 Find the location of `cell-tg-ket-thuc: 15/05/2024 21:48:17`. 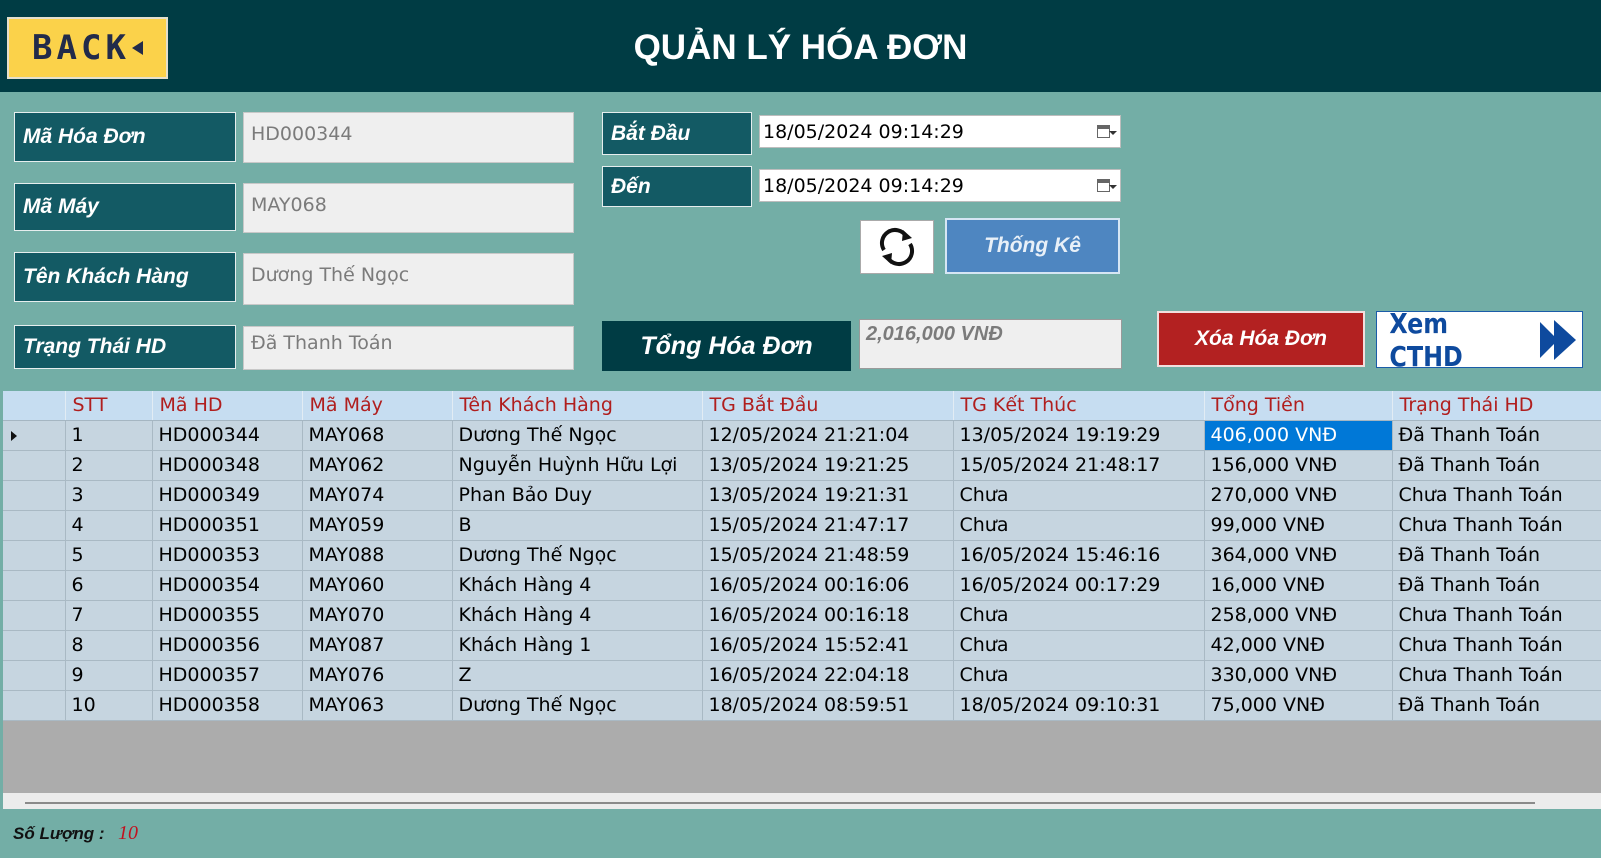

cell-tg-ket-thuc: 15/05/2024 21:48:17 is located at coordinates (1079, 465).